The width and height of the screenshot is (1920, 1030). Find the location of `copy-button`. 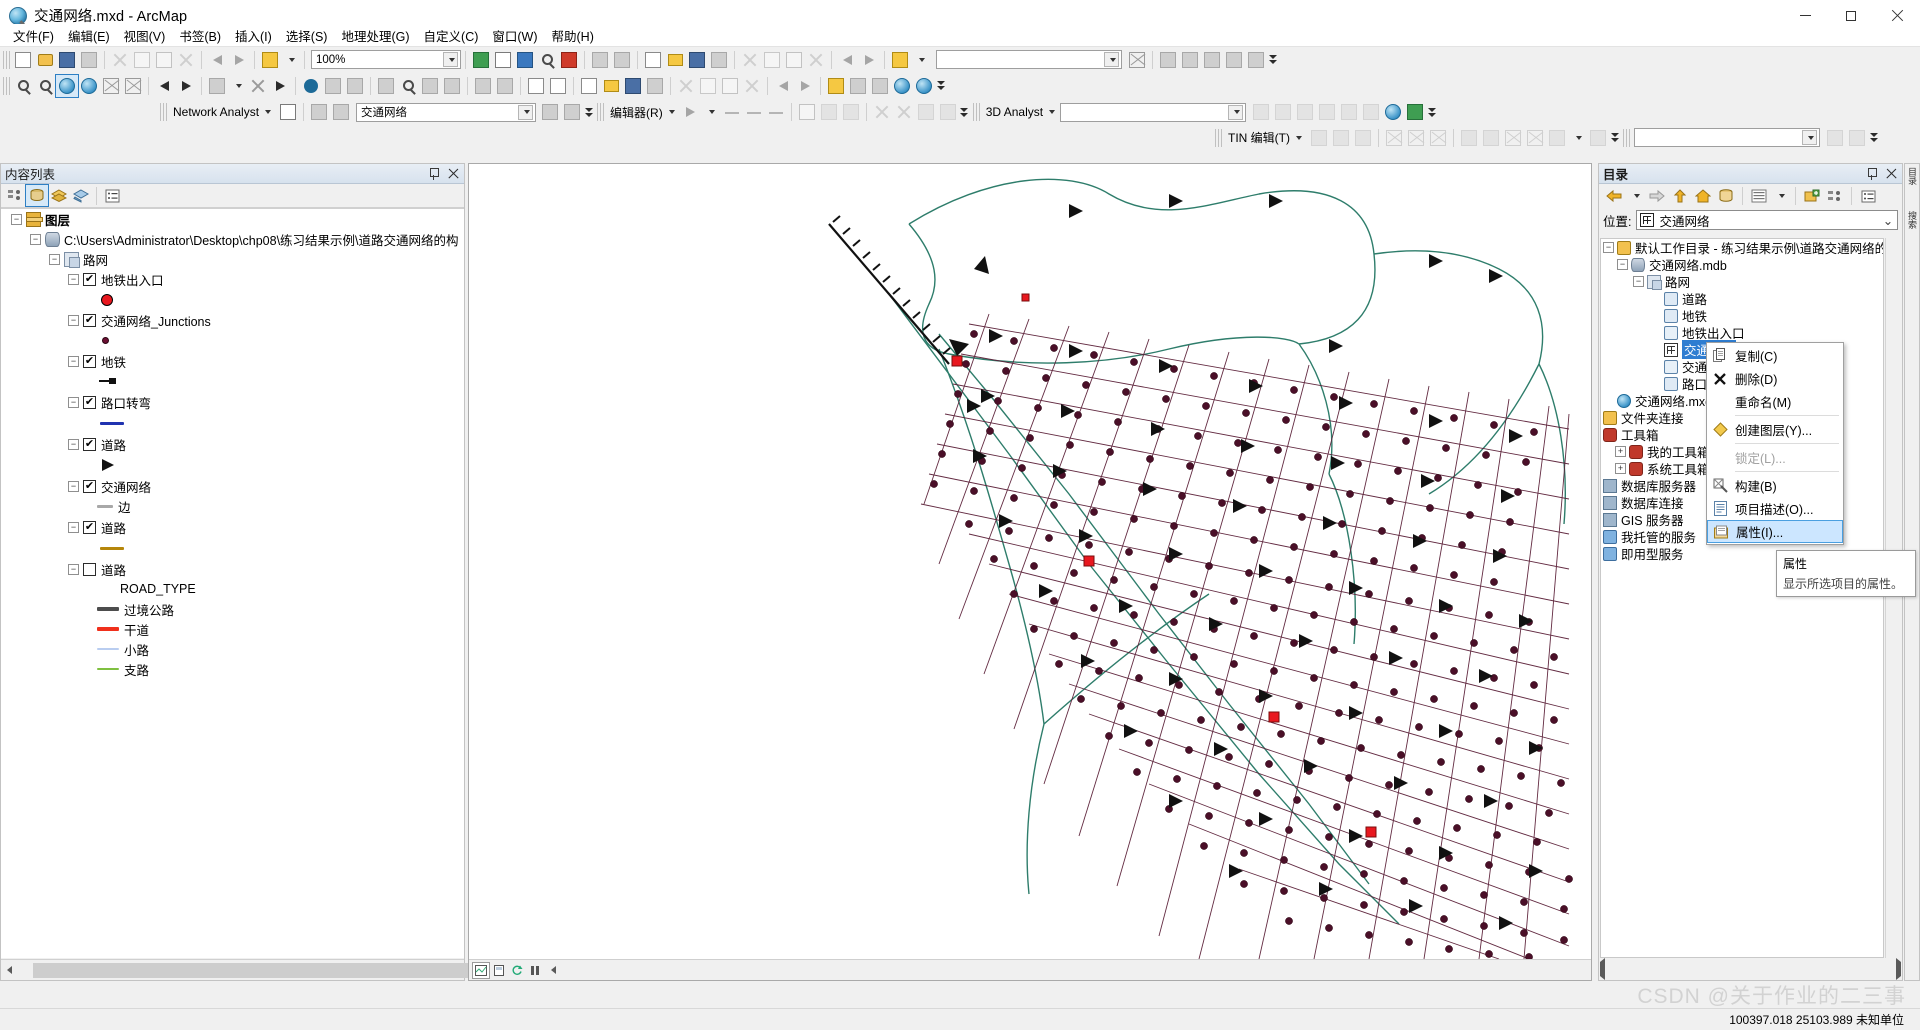

copy-button is located at coordinates (142, 60).